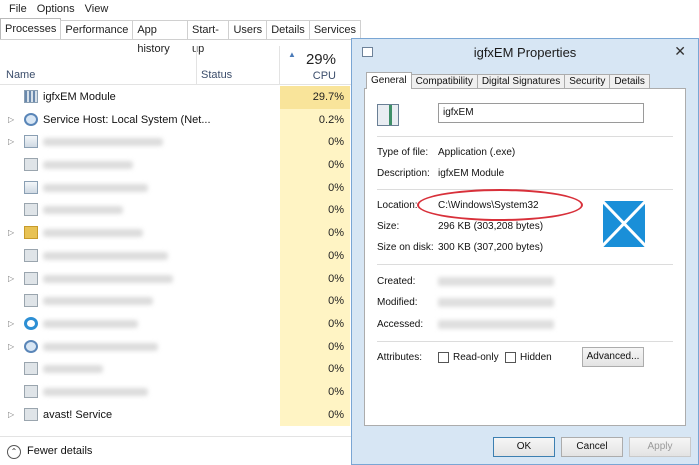 This screenshot has width=699, height=465. I want to click on readonly-checkbox, so click(443, 357).